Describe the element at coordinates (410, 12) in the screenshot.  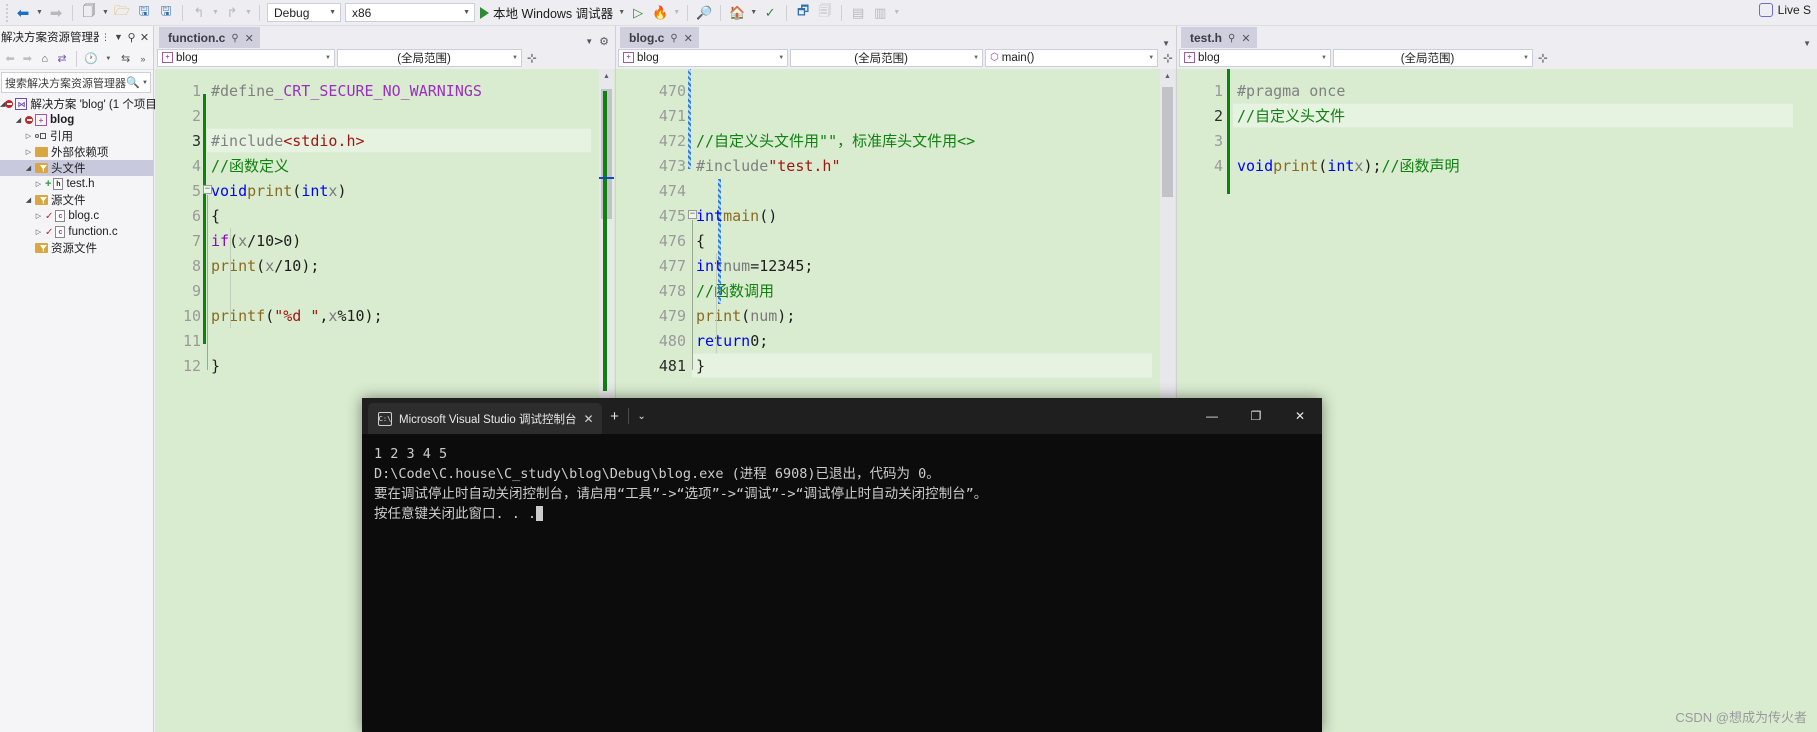
I see `solution-platform-dropdown: x86 ▼` at that location.